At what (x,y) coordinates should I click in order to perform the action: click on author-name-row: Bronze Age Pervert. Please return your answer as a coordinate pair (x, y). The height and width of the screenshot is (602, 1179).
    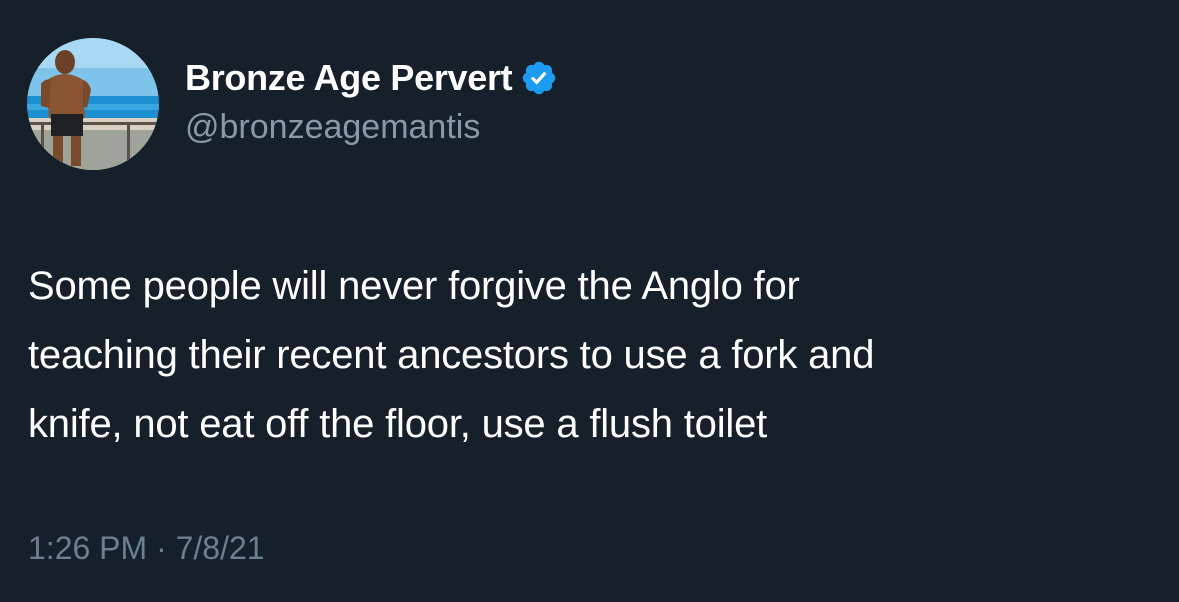
    Looking at the image, I should click on (371, 78).